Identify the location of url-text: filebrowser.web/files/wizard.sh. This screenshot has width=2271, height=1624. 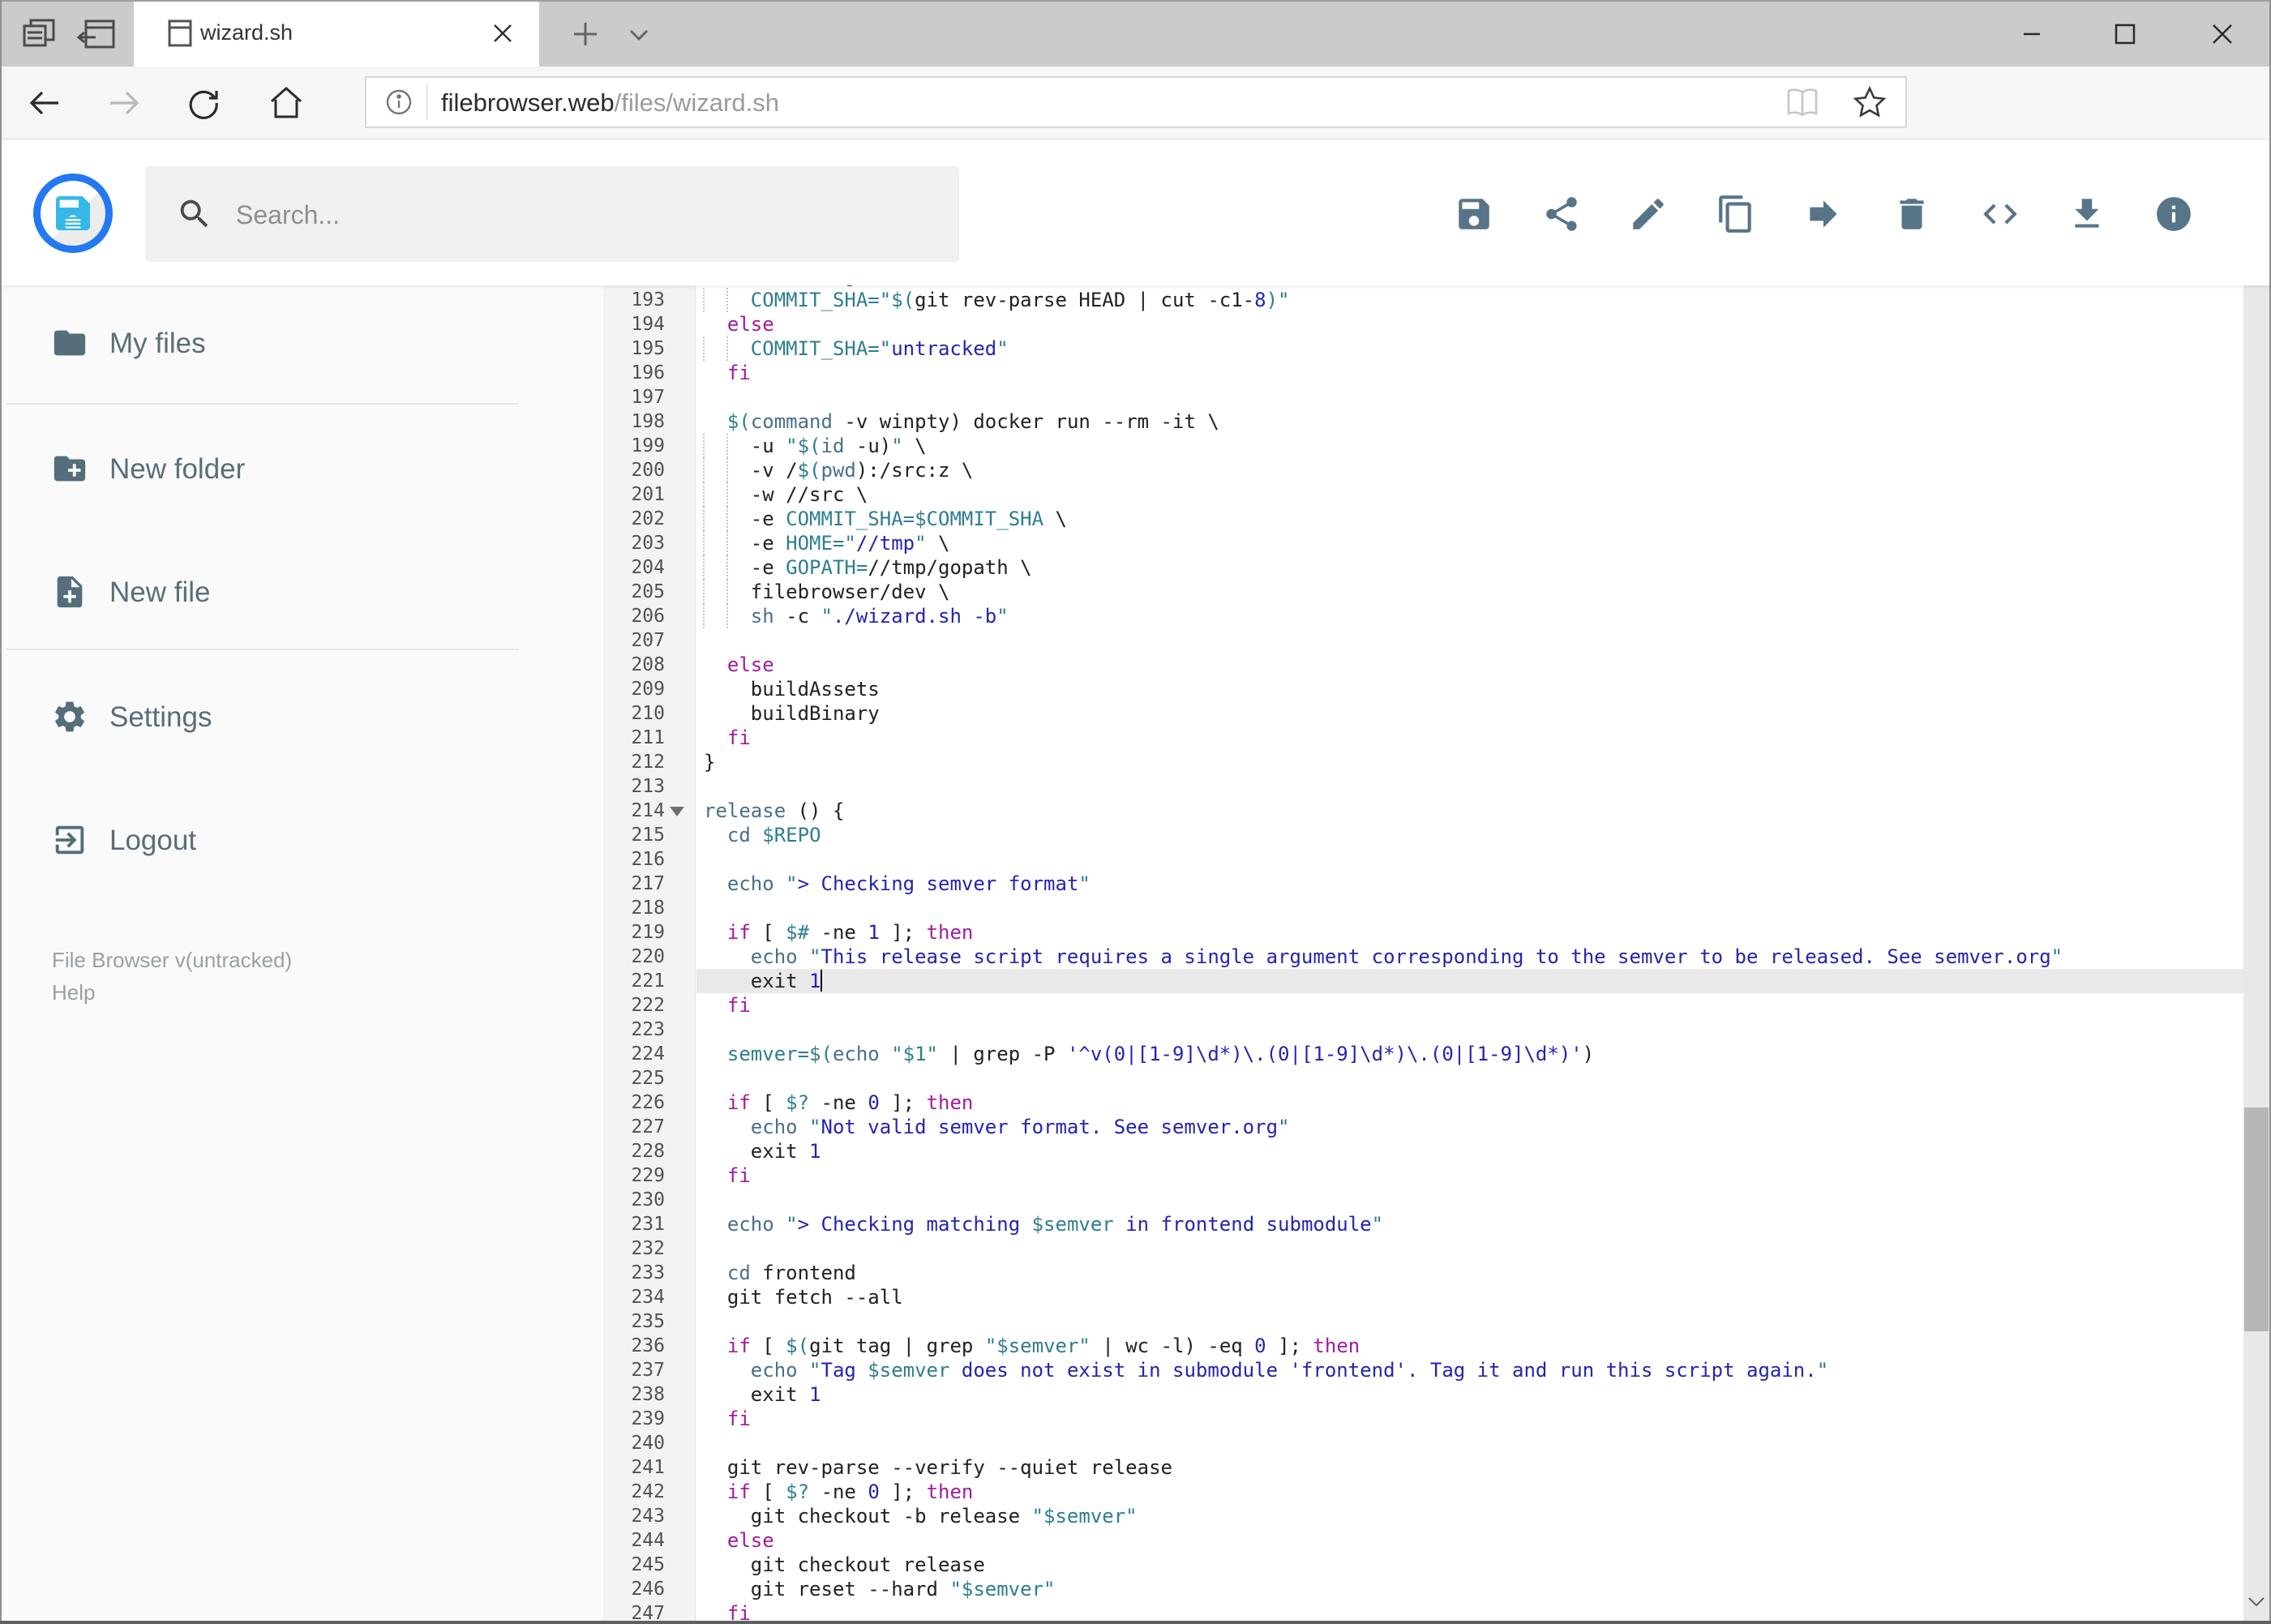
(610, 103).